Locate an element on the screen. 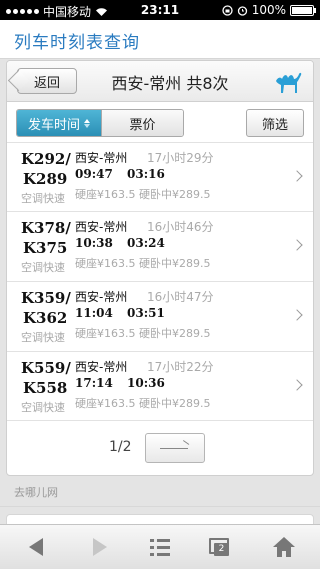 This screenshot has width=320, height=569. home-icon is located at coordinates (284, 547).